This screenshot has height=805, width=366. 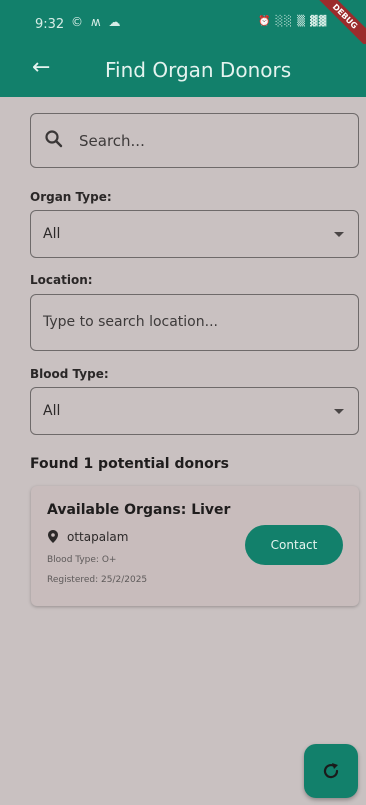 I want to click on system-status-icons: ⏰ ░░ ▒ ▓▓, so click(x=293, y=21).